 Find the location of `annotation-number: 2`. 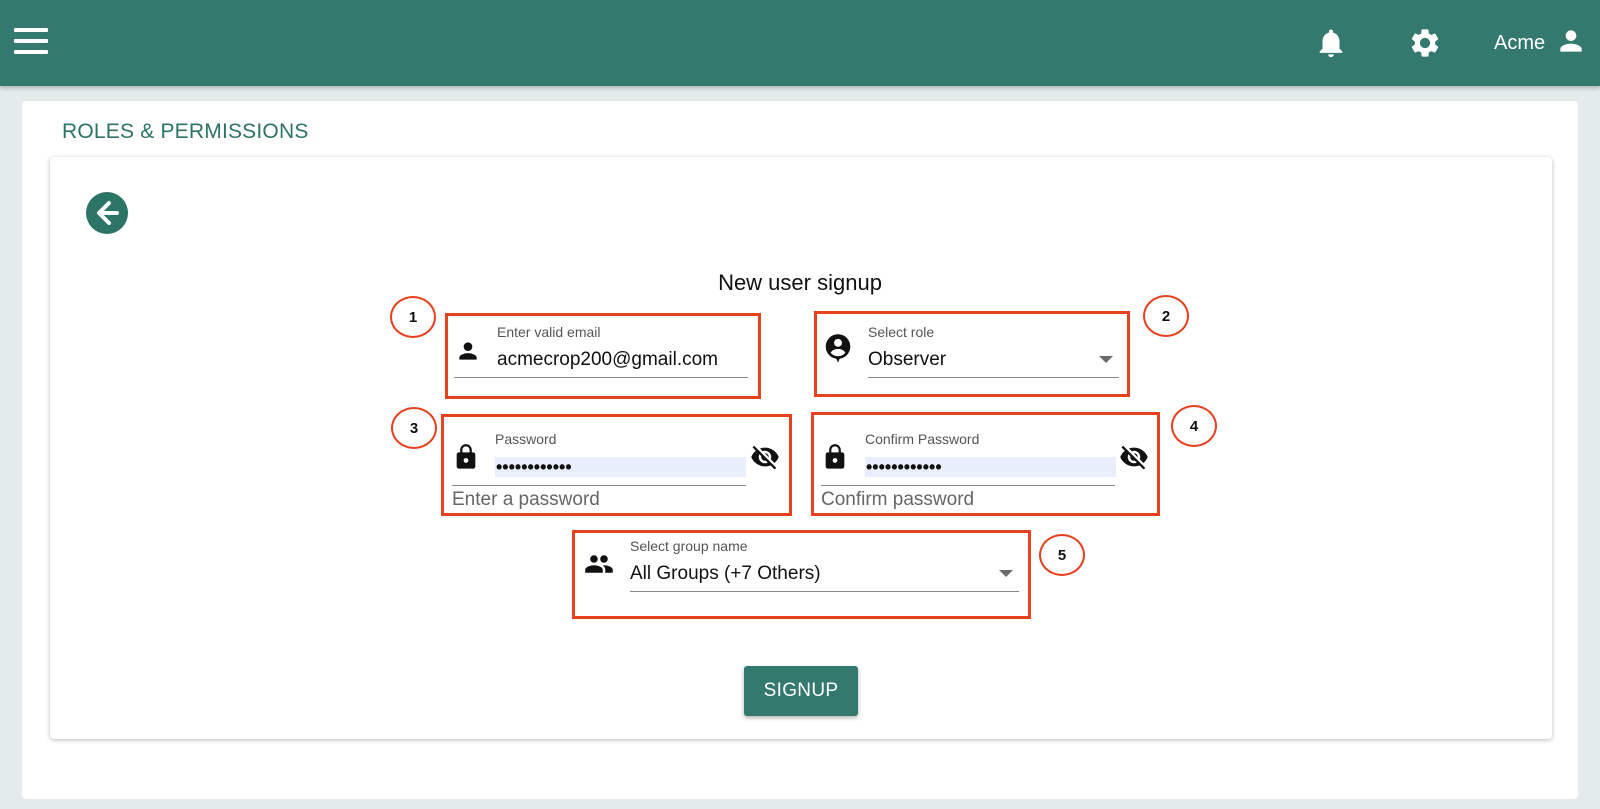

annotation-number: 2 is located at coordinates (1166, 316).